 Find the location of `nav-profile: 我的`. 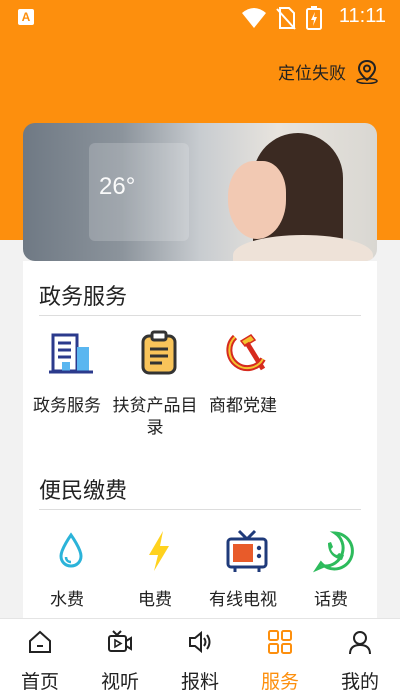

nav-profile: 我的 is located at coordinates (360, 659).